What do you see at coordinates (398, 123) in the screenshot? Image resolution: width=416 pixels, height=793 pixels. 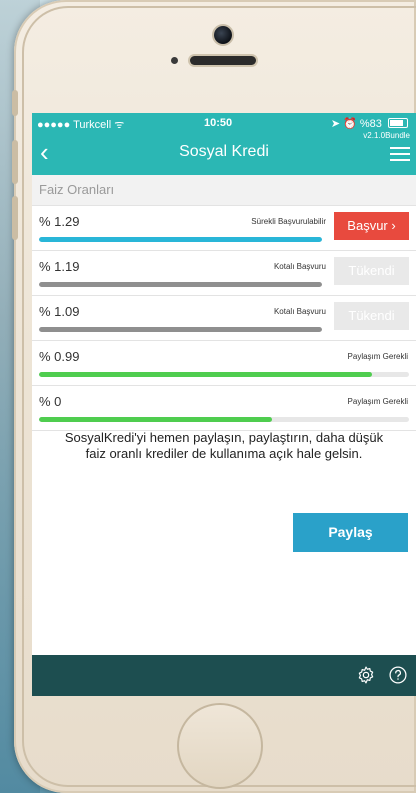 I see `battery-icon` at bounding box center [398, 123].